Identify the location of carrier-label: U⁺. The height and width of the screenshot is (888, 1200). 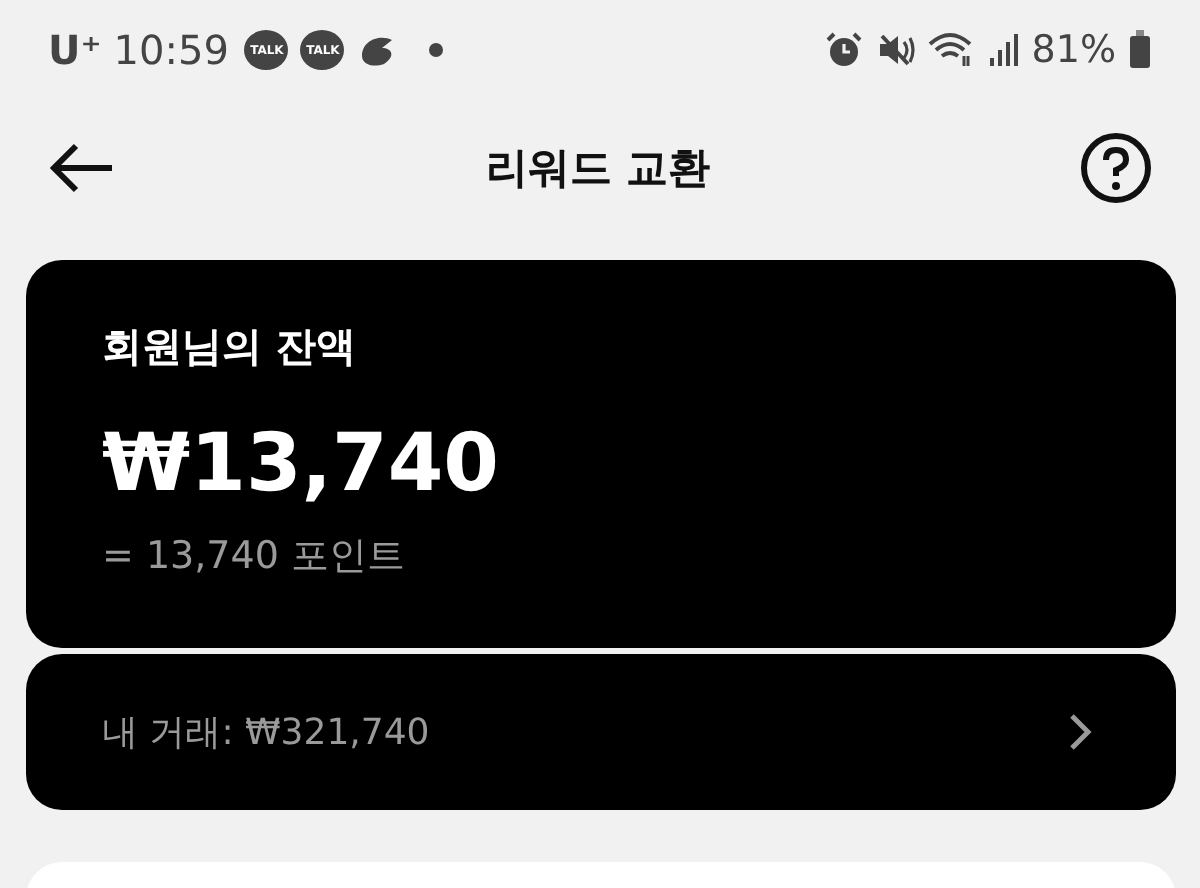
(75, 50).